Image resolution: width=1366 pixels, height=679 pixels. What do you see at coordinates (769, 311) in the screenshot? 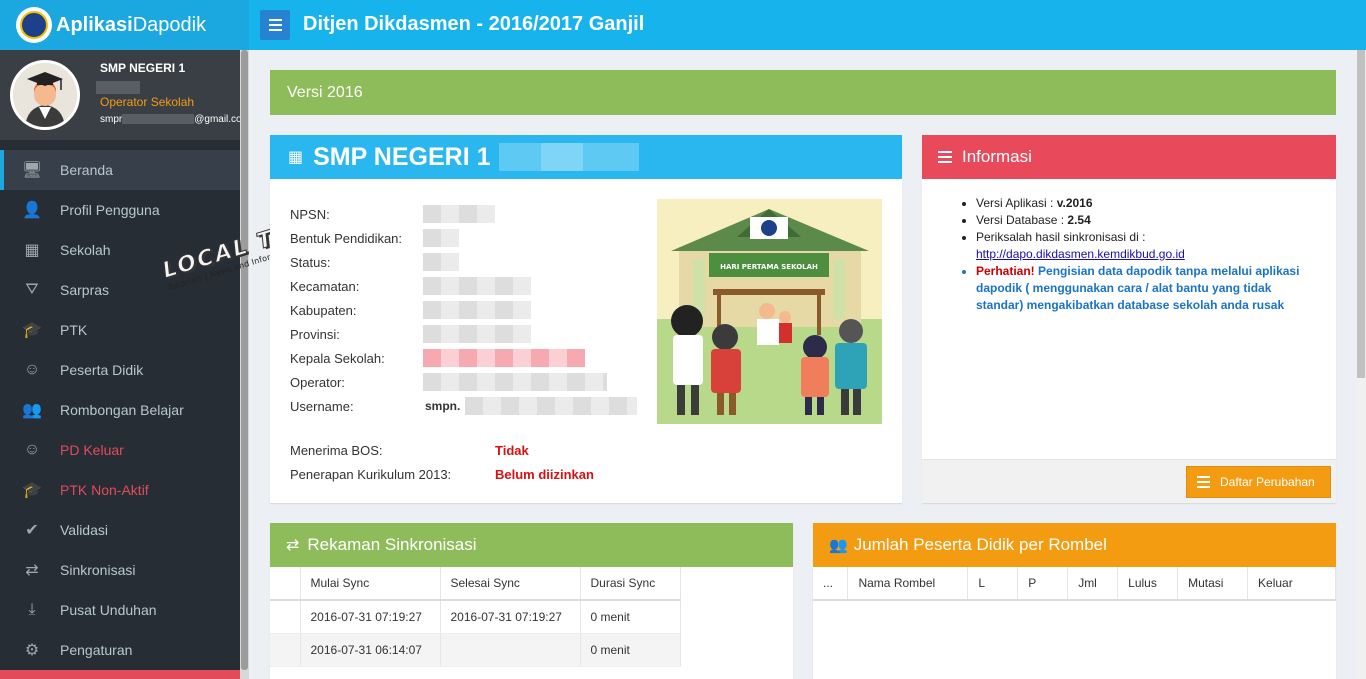
I see `first-day-school-illustration: HARI PERTAMA SEKOLAH` at bounding box center [769, 311].